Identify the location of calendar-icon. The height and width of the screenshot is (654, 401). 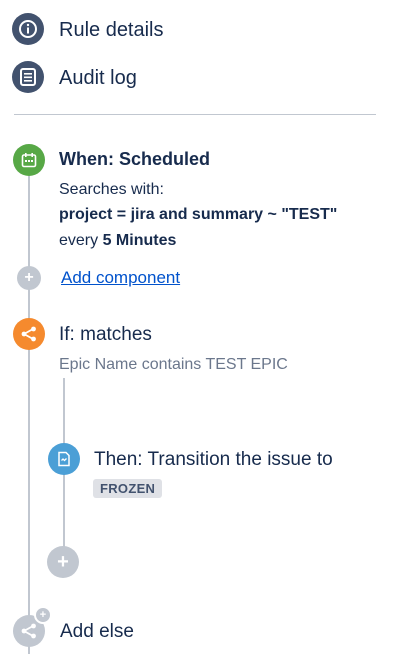
(29, 160).